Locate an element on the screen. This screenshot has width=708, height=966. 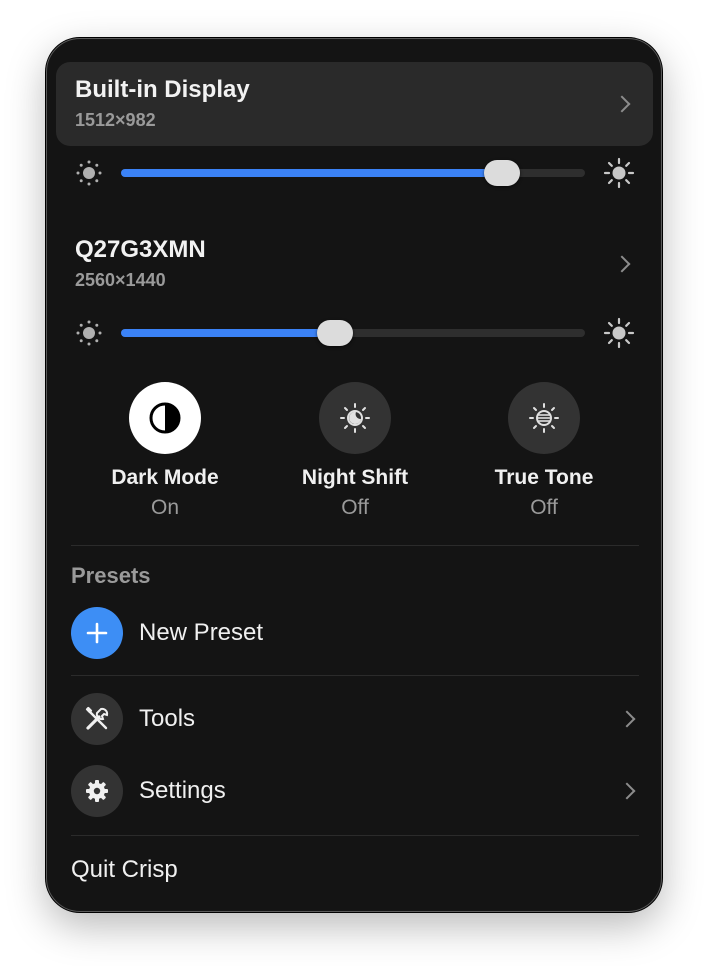
display-resolution: 2560×1440 is located at coordinates (120, 280).